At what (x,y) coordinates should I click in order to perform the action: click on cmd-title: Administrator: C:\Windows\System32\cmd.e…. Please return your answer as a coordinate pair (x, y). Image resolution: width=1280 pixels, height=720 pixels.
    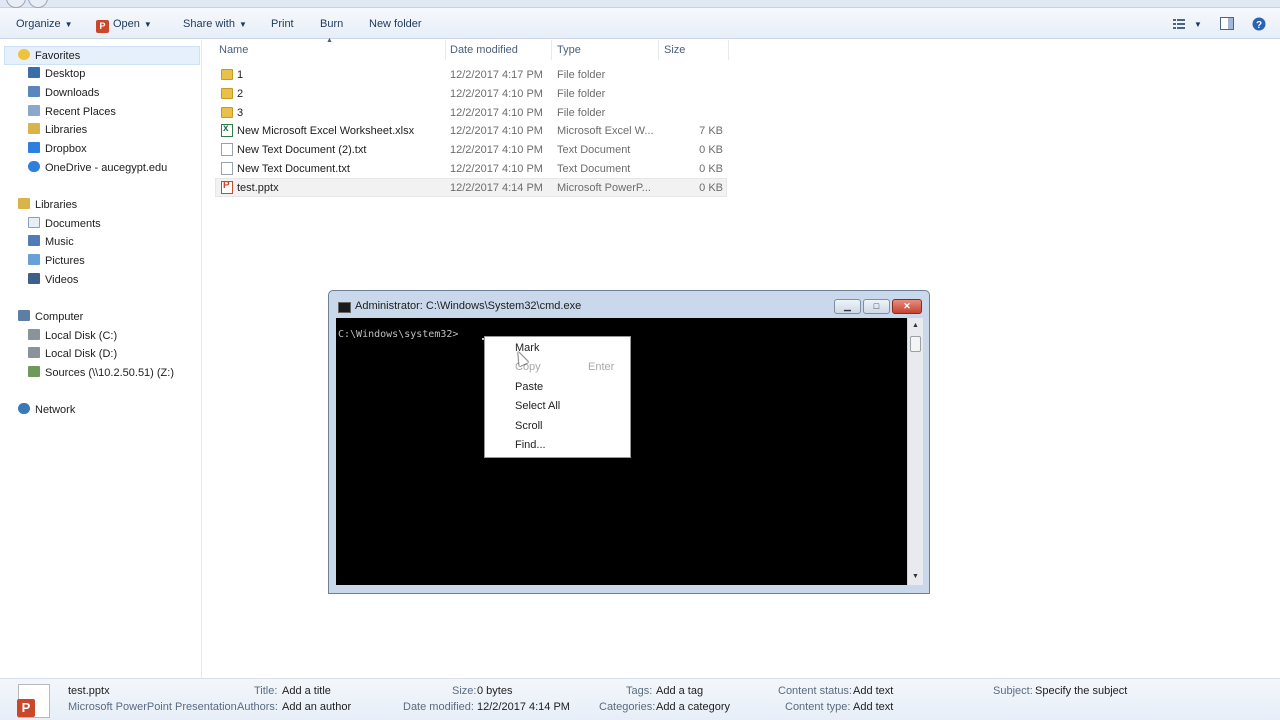
    Looking at the image, I should click on (468, 306).